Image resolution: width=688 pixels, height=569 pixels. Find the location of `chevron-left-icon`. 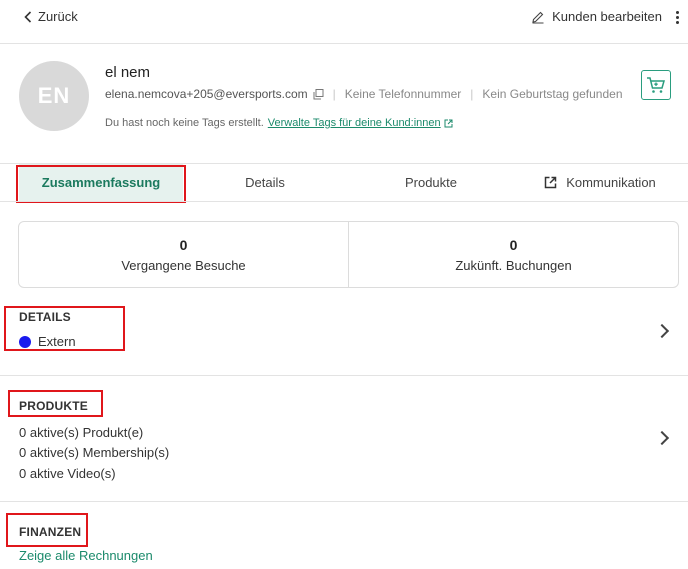

chevron-left-icon is located at coordinates (28, 16).